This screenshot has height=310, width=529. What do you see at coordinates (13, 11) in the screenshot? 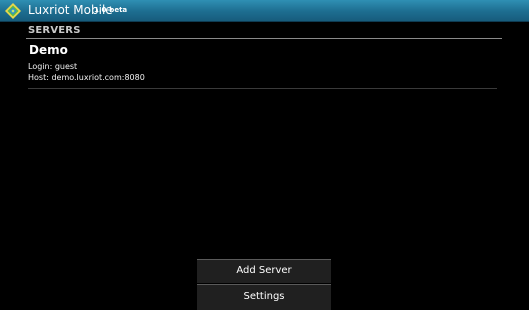
I see `luxriot-logo-icon` at bounding box center [13, 11].